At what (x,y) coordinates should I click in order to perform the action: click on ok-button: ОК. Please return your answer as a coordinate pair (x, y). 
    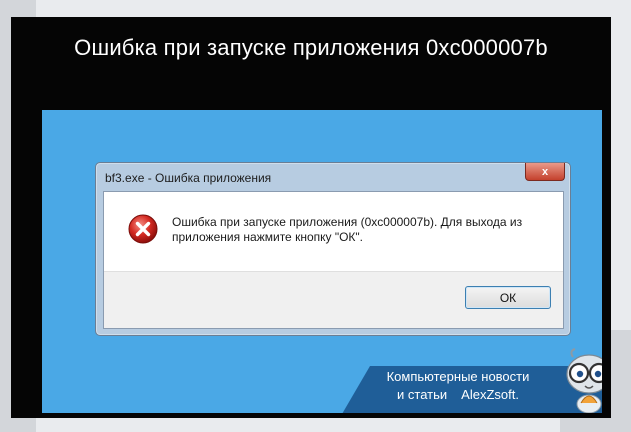
    Looking at the image, I should click on (508, 297).